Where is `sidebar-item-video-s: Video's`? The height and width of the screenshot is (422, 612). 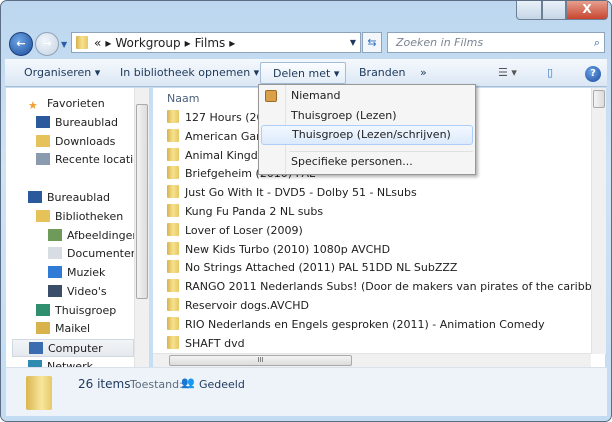
sidebar-item-video-s: Video's is located at coordinates (77, 292).